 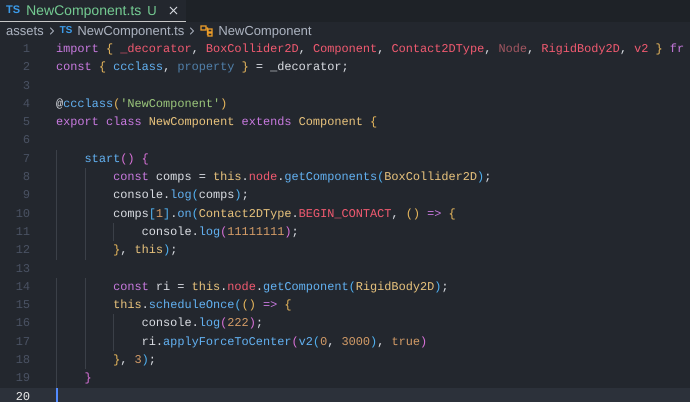 I want to click on code-line: }, 3);, so click(x=134, y=360).